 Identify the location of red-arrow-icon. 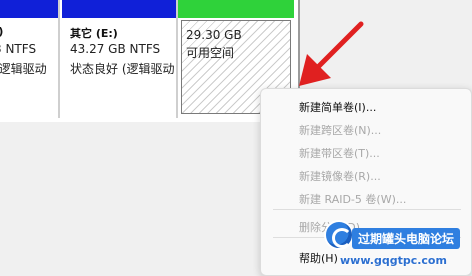
(331, 53).